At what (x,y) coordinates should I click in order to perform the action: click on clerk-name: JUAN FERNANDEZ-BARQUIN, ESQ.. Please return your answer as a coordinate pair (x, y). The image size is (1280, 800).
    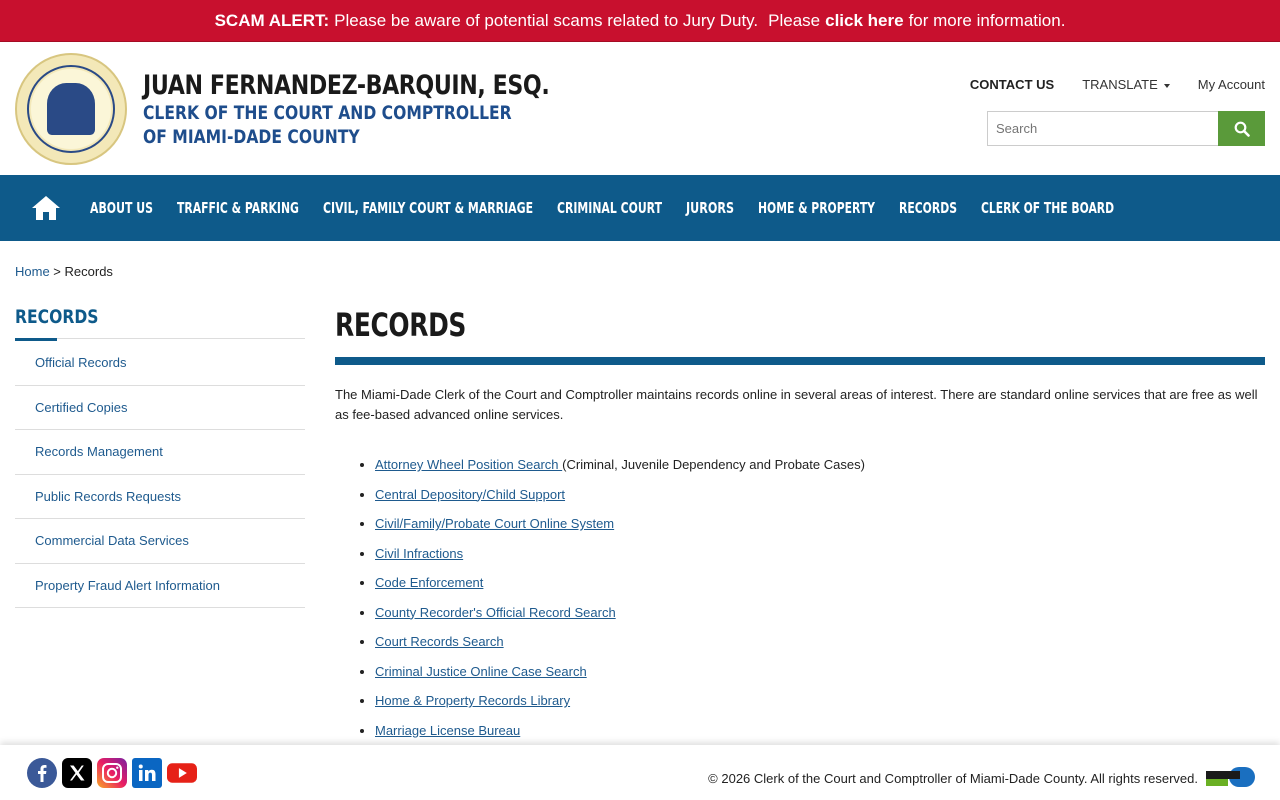
    Looking at the image, I should click on (346, 85).